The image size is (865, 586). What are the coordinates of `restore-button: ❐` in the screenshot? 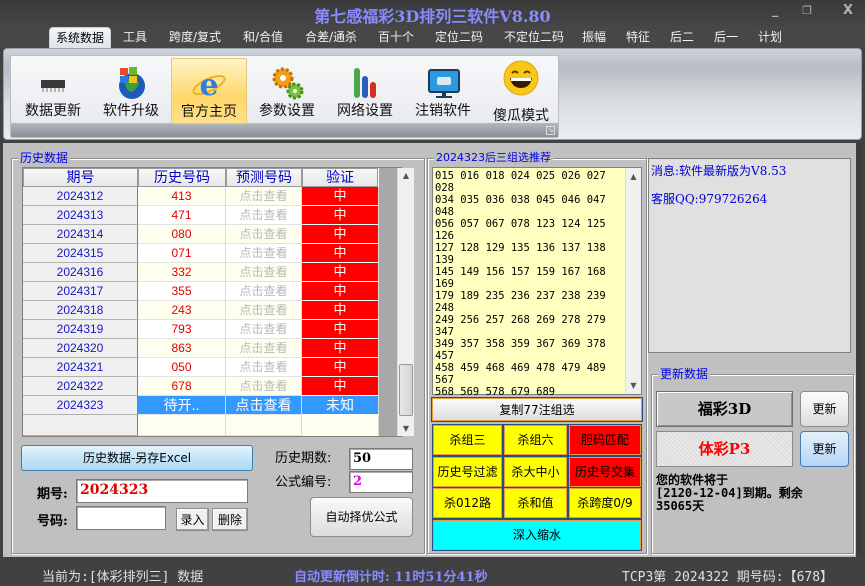 It's located at (807, 12).